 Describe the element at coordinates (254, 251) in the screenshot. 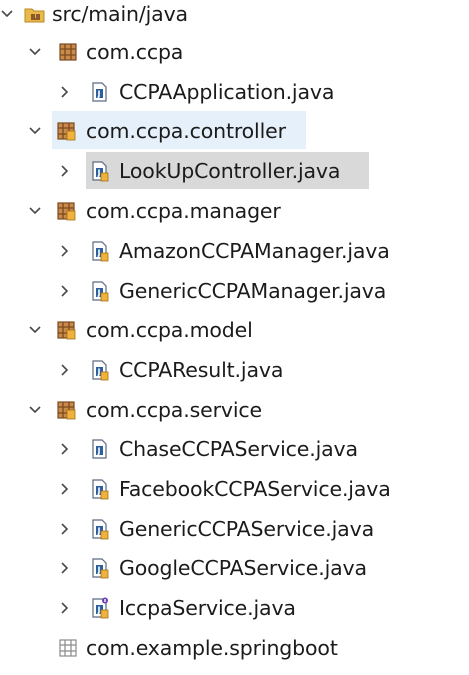

I see `file-label: AmazonCCPAManager.java` at that location.